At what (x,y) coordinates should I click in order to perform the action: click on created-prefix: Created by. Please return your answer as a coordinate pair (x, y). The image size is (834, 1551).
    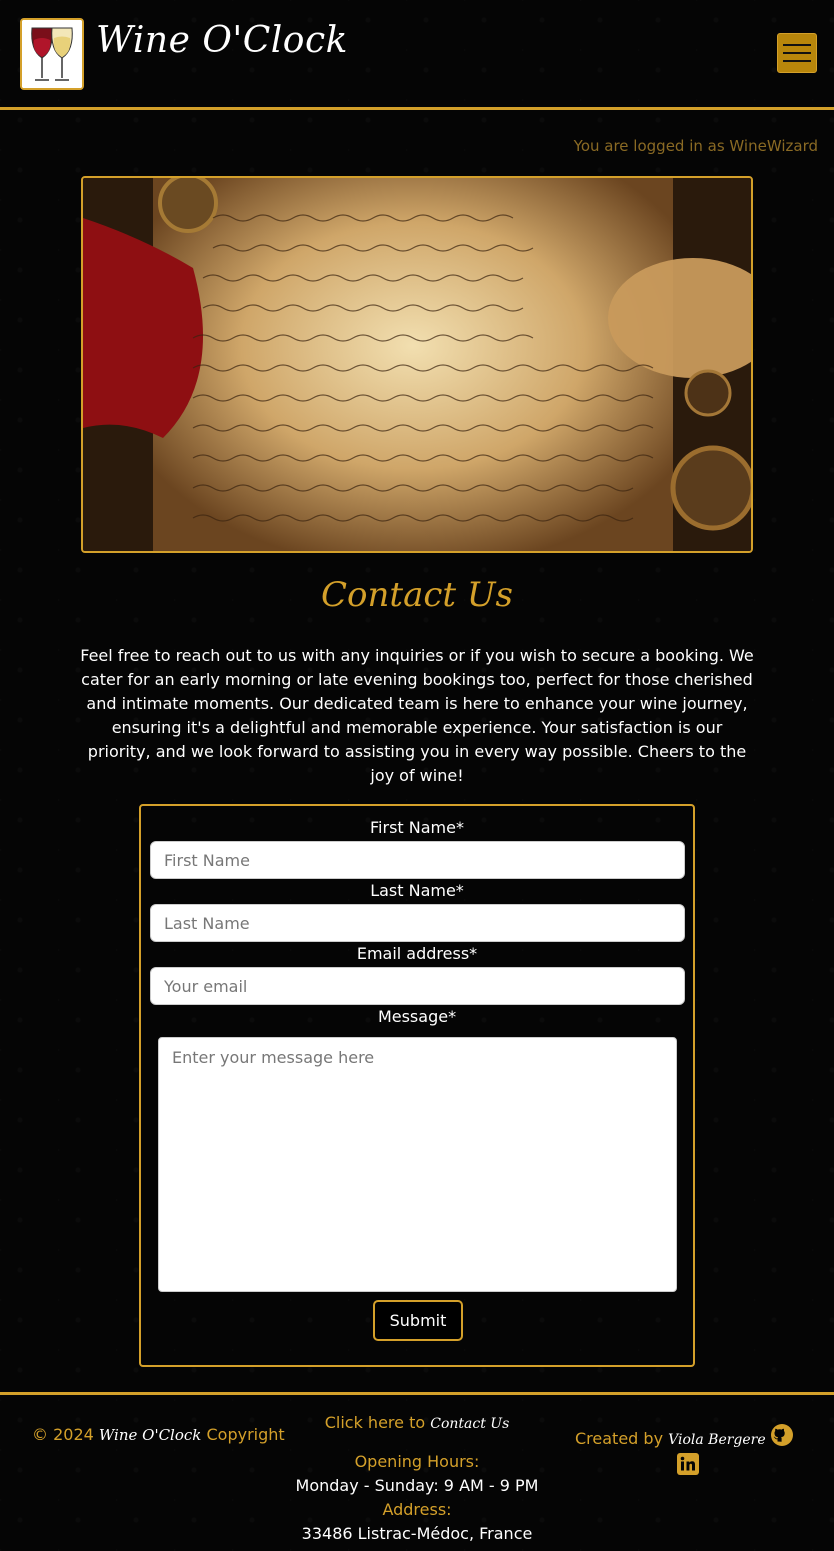
    Looking at the image, I should click on (619, 1438).